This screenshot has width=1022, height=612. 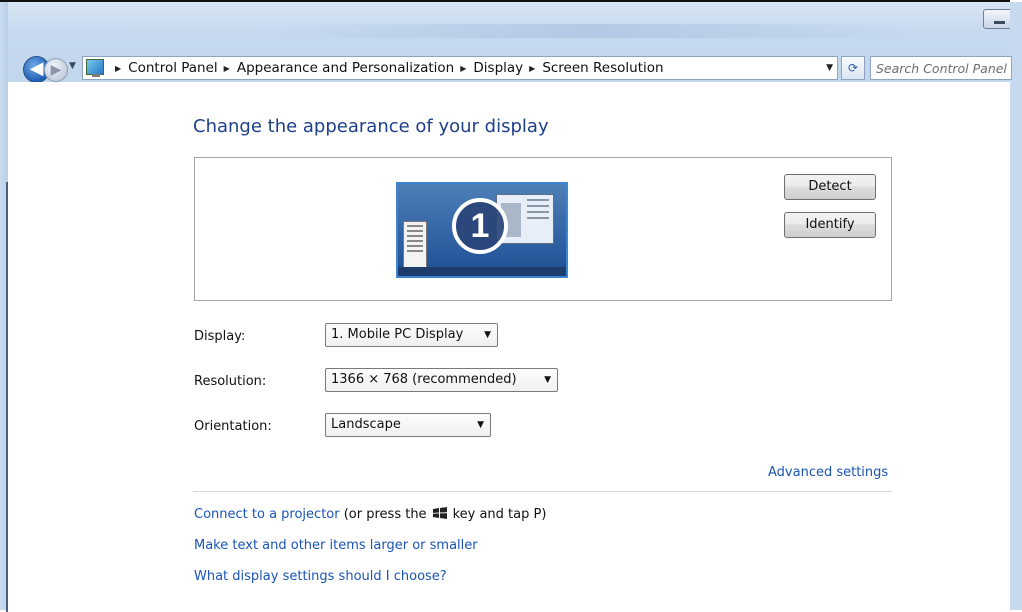 I want to click on search-box, so click(x=942, y=68).